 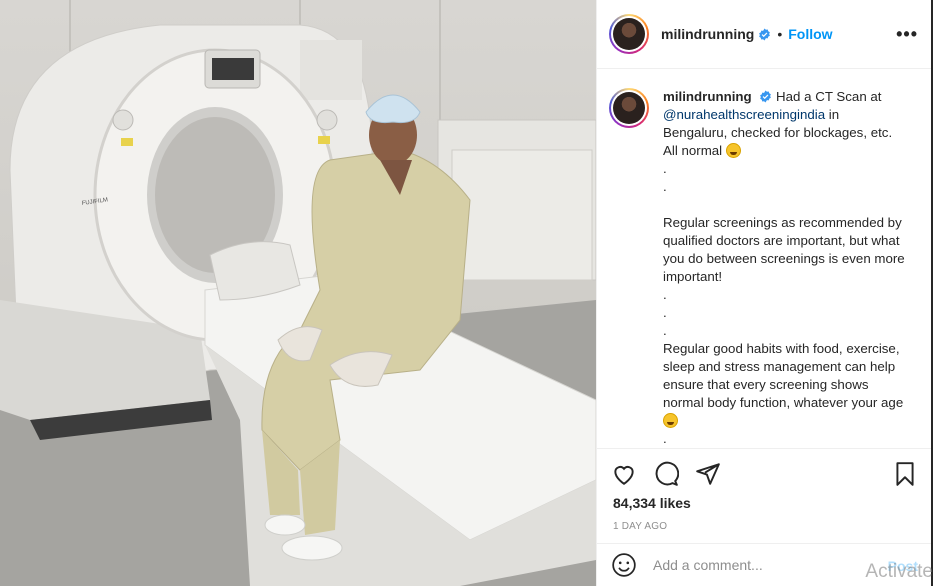 I want to click on caption-line-1: Had a CT Scan at, so click(x=829, y=96).